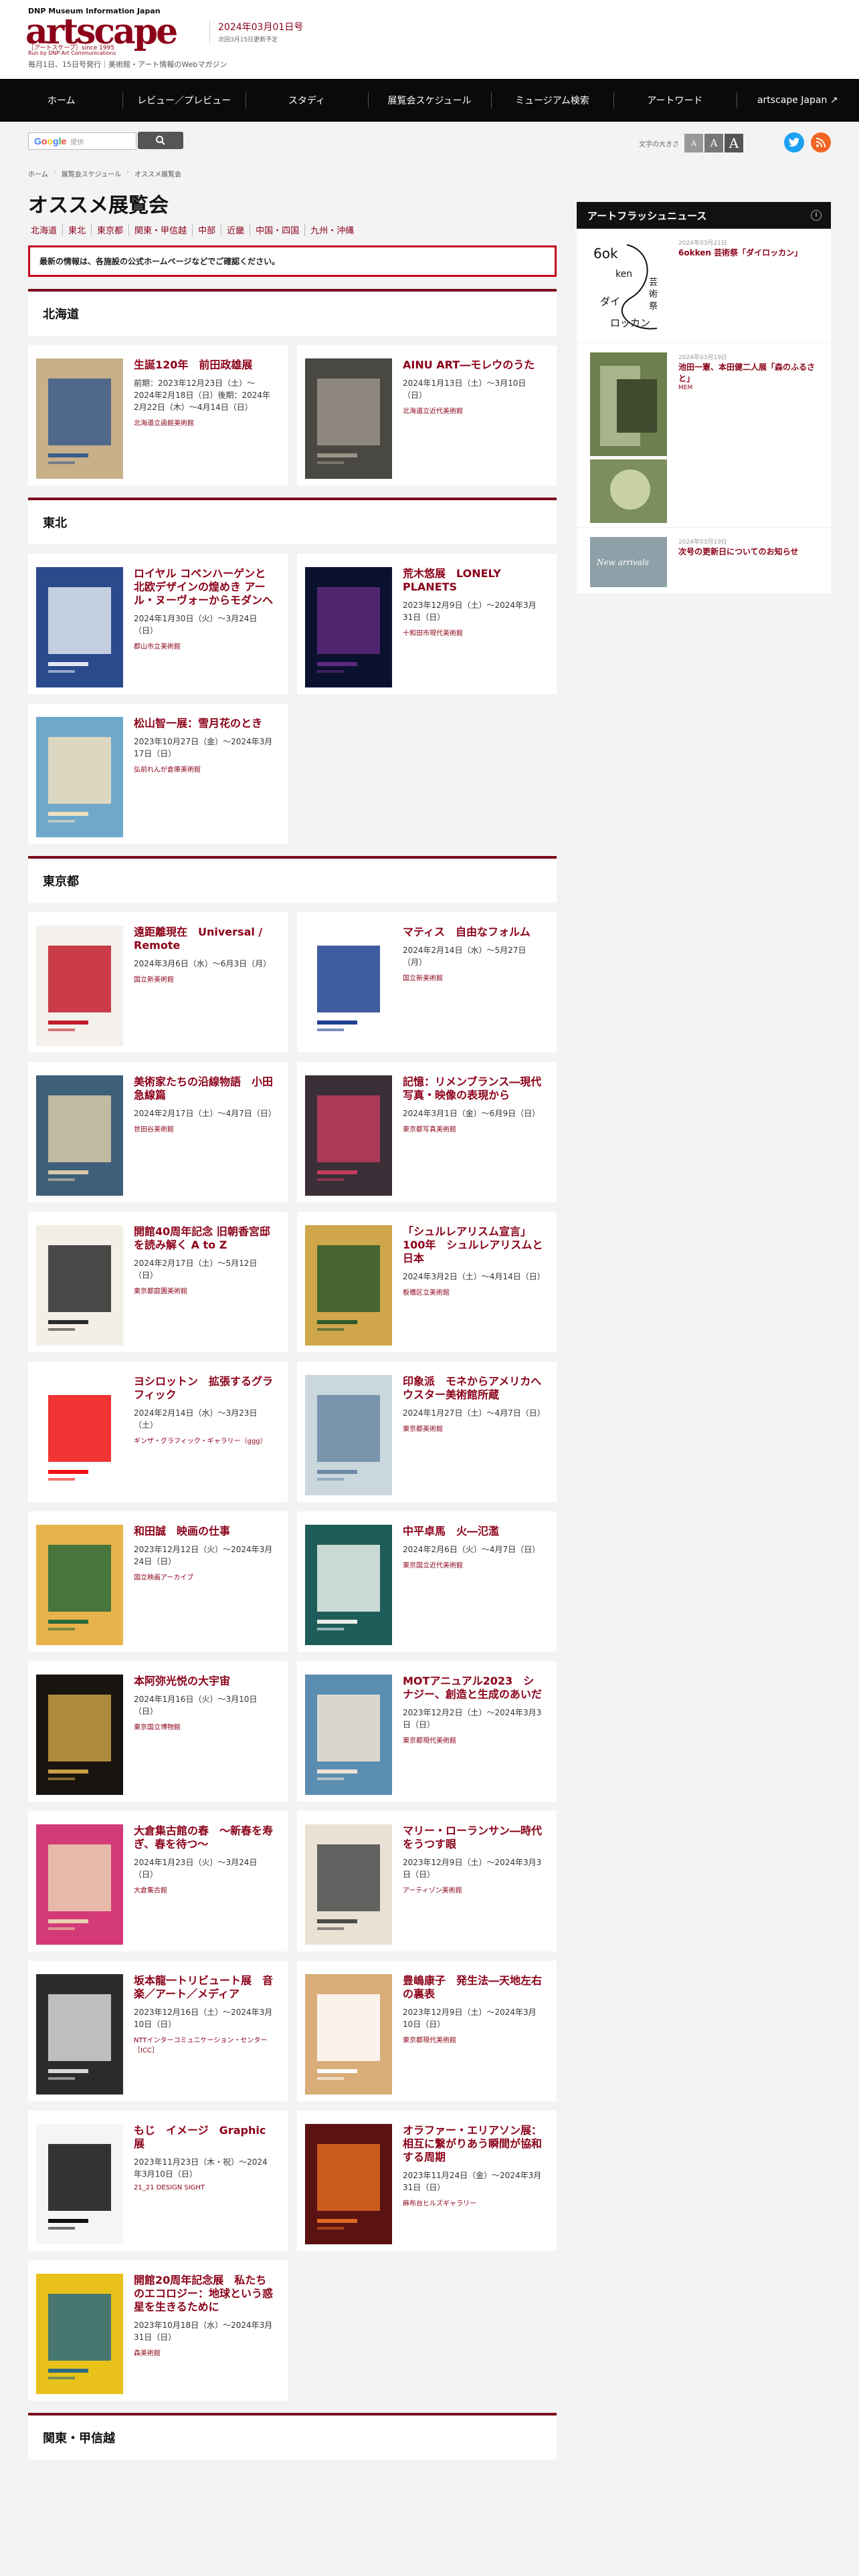 The width and height of the screenshot is (859, 2576). Describe the element at coordinates (307, 101) in the screenshot. I see `nav-study: スタディ` at that location.